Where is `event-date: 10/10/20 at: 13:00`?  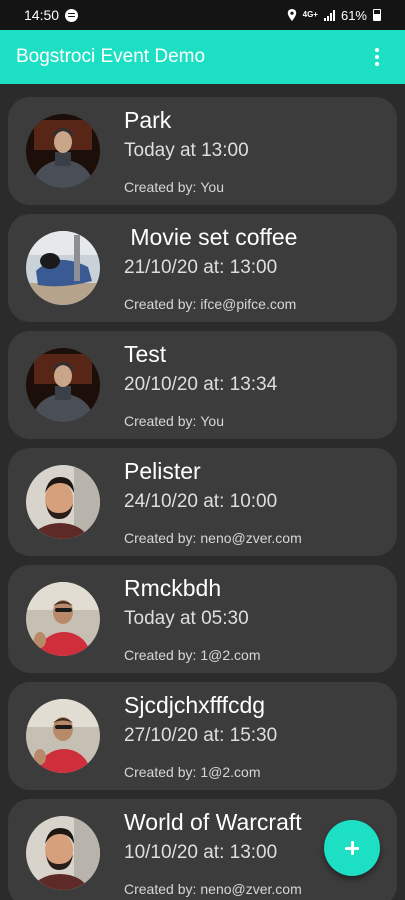 event-date: 10/10/20 at: 13:00 is located at coordinates (201, 852).